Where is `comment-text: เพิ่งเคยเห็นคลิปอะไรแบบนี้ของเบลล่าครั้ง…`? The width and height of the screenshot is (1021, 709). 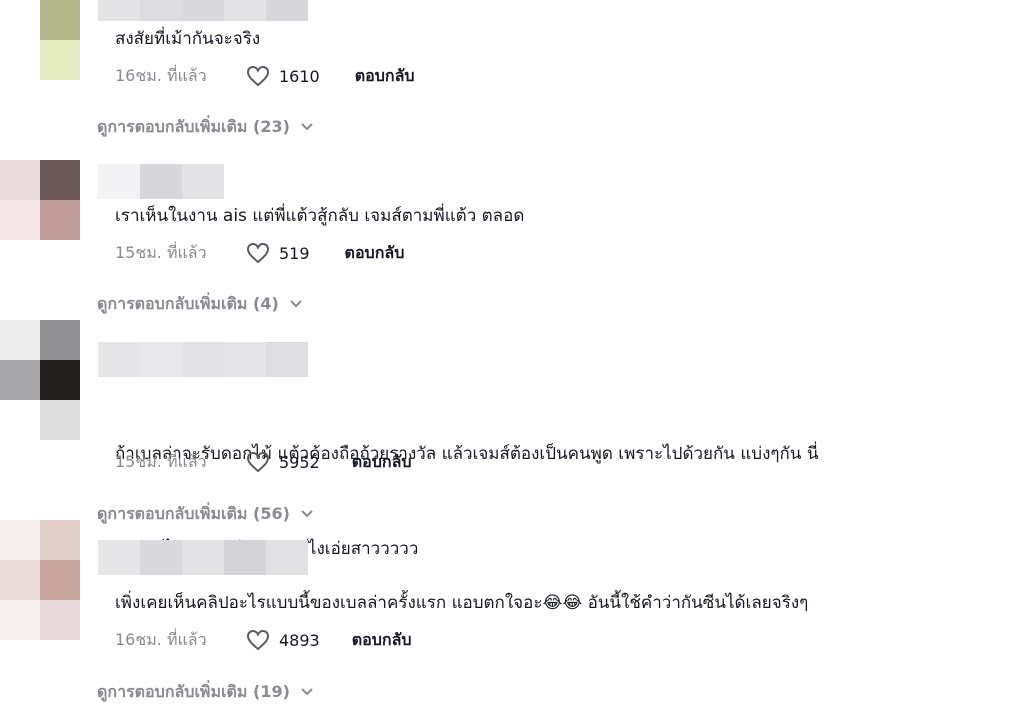 comment-text: เพิ่งเคยเห็นคลิปอะไรแบบนี้ของเบลล่าครั้ง… is located at coordinates (462, 603).